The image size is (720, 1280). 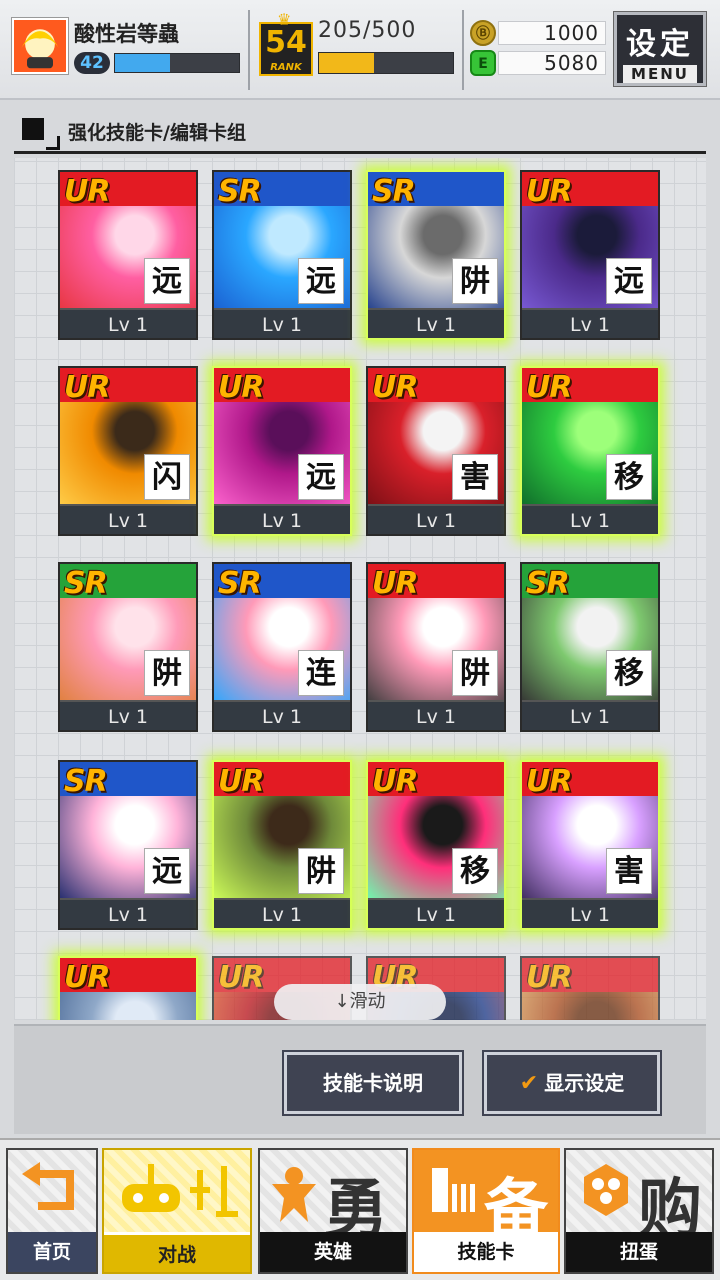 What do you see at coordinates (590, 647) in the screenshot?
I see `skill-card: SR 移 Lv 1` at bounding box center [590, 647].